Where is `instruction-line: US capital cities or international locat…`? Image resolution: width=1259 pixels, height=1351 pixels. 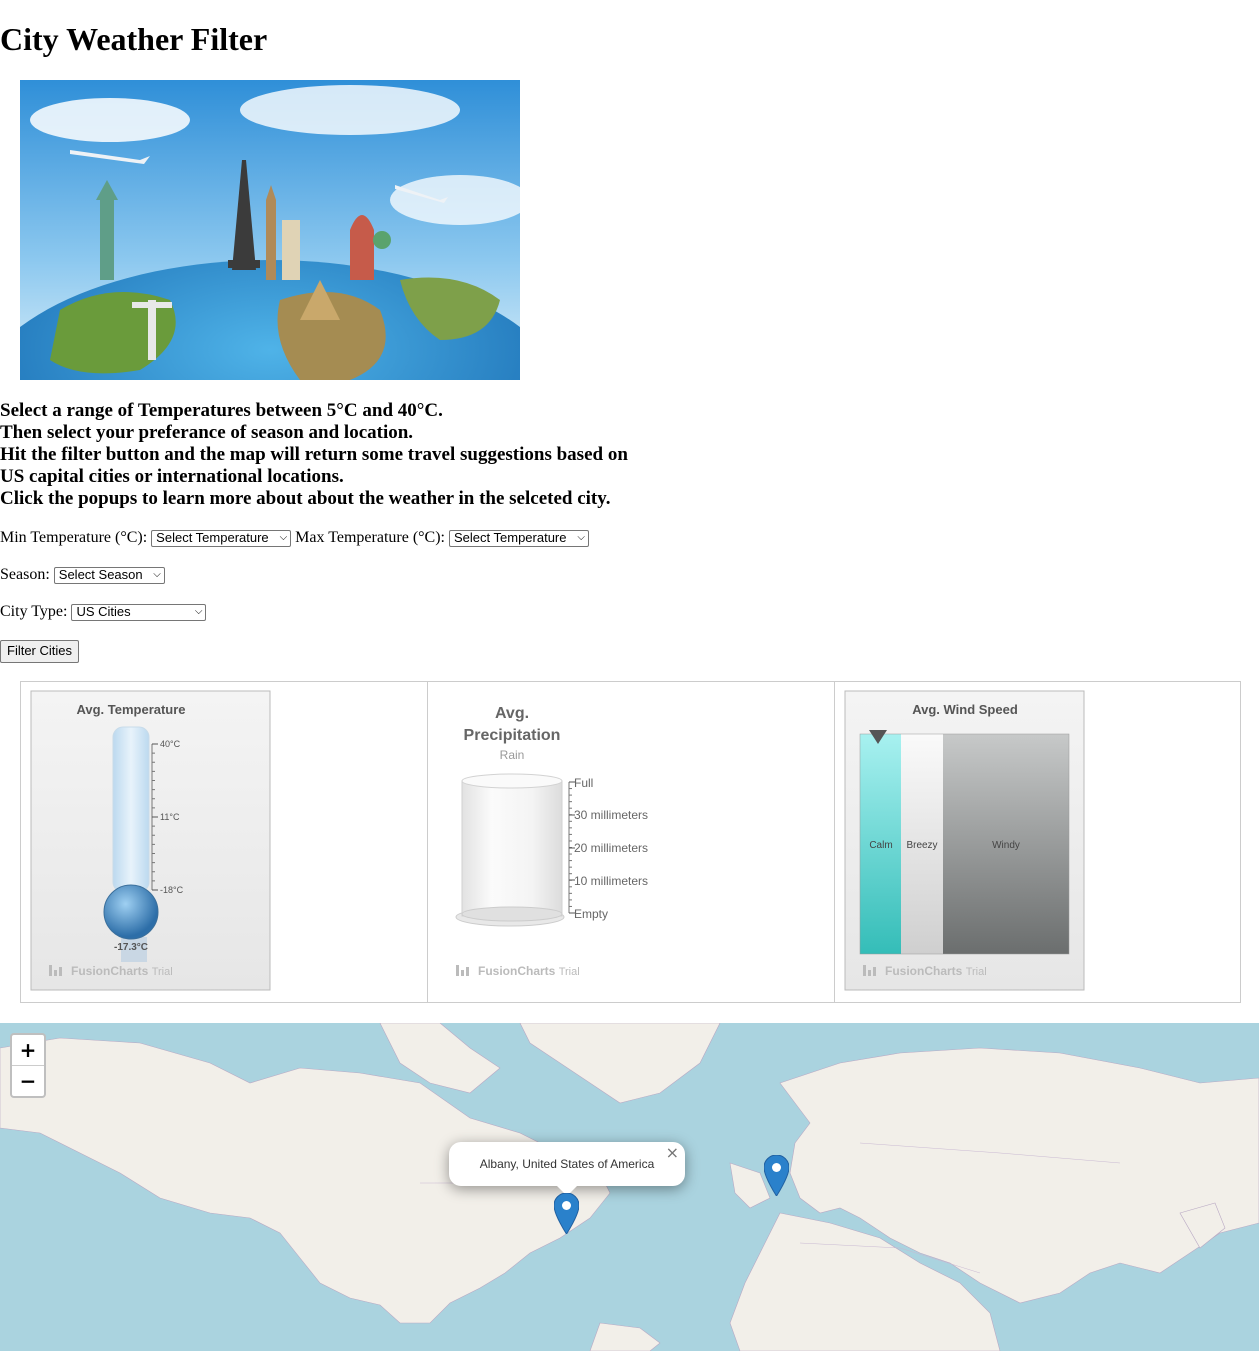 instruction-line: US capital cities or international locat… is located at coordinates (172, 476).